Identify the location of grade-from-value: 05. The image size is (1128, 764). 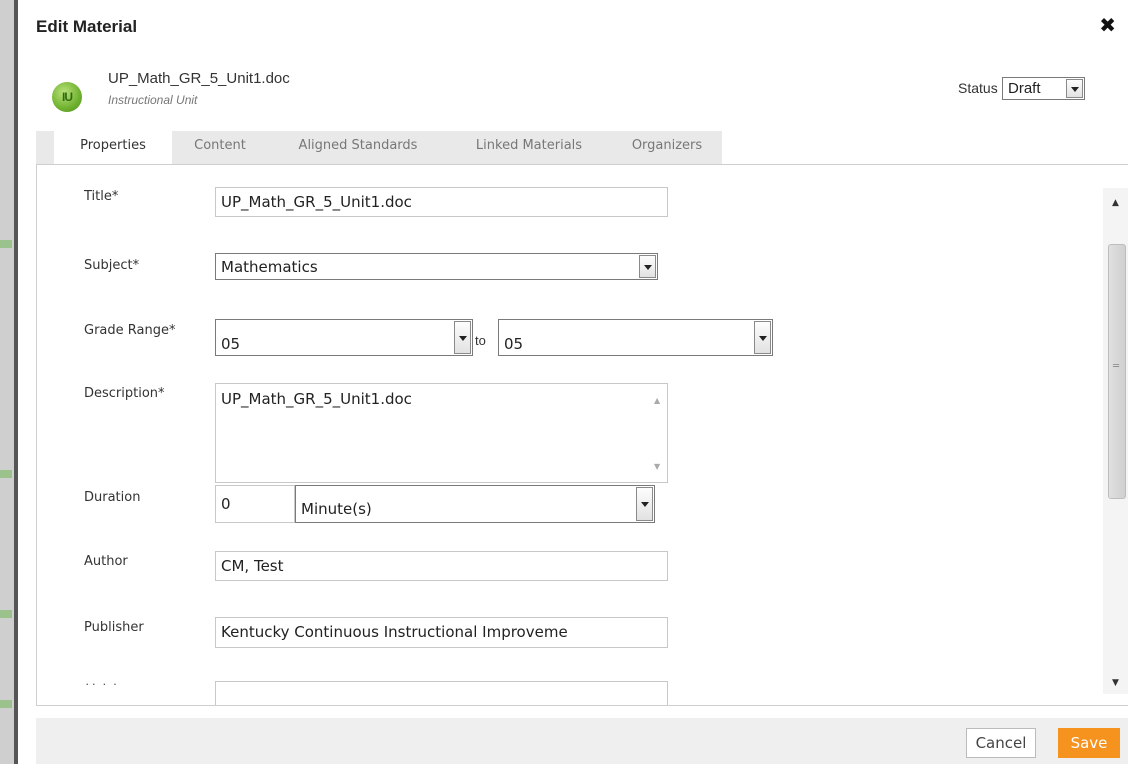
(231, 344).